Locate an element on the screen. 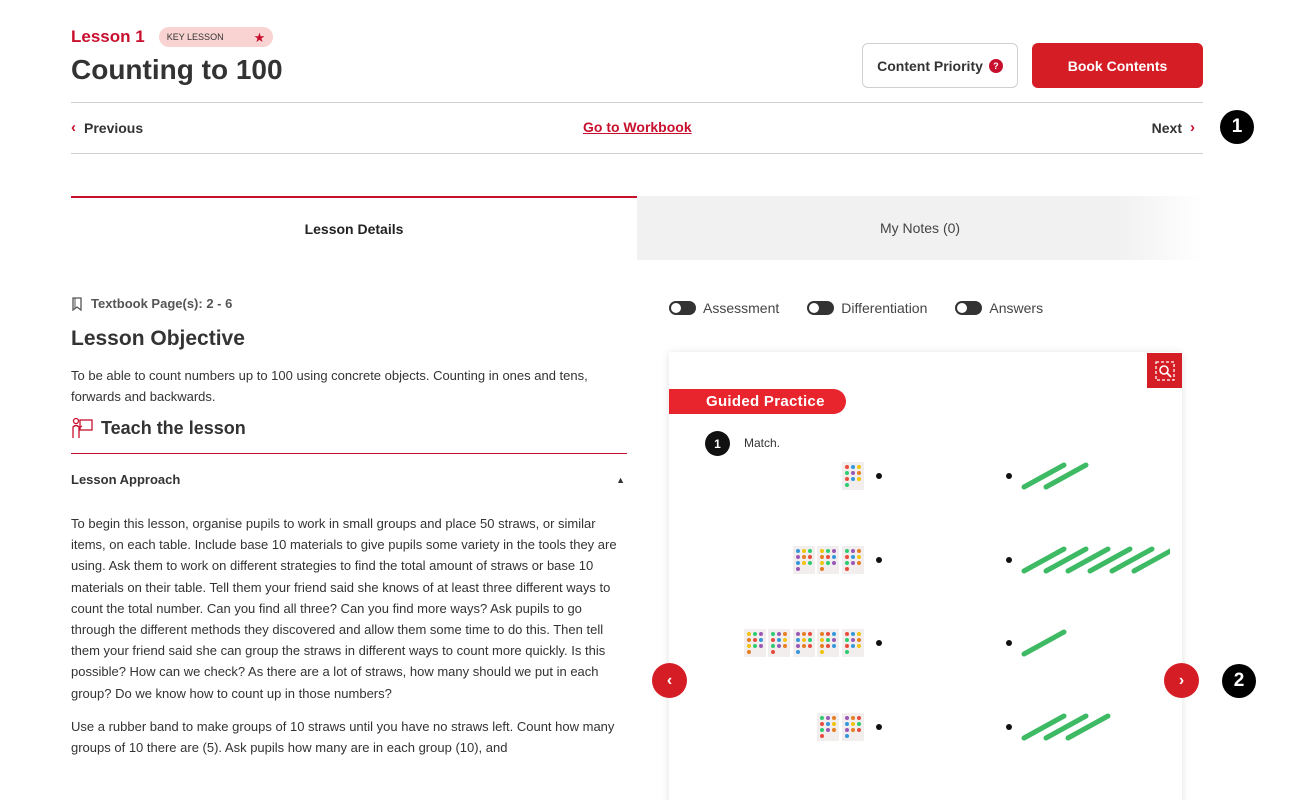 This screenshot has width=1300, height=800. lesson-nav-bar: ‹ Previous Go to Workbook Next › is located at coordinates (637, 128).